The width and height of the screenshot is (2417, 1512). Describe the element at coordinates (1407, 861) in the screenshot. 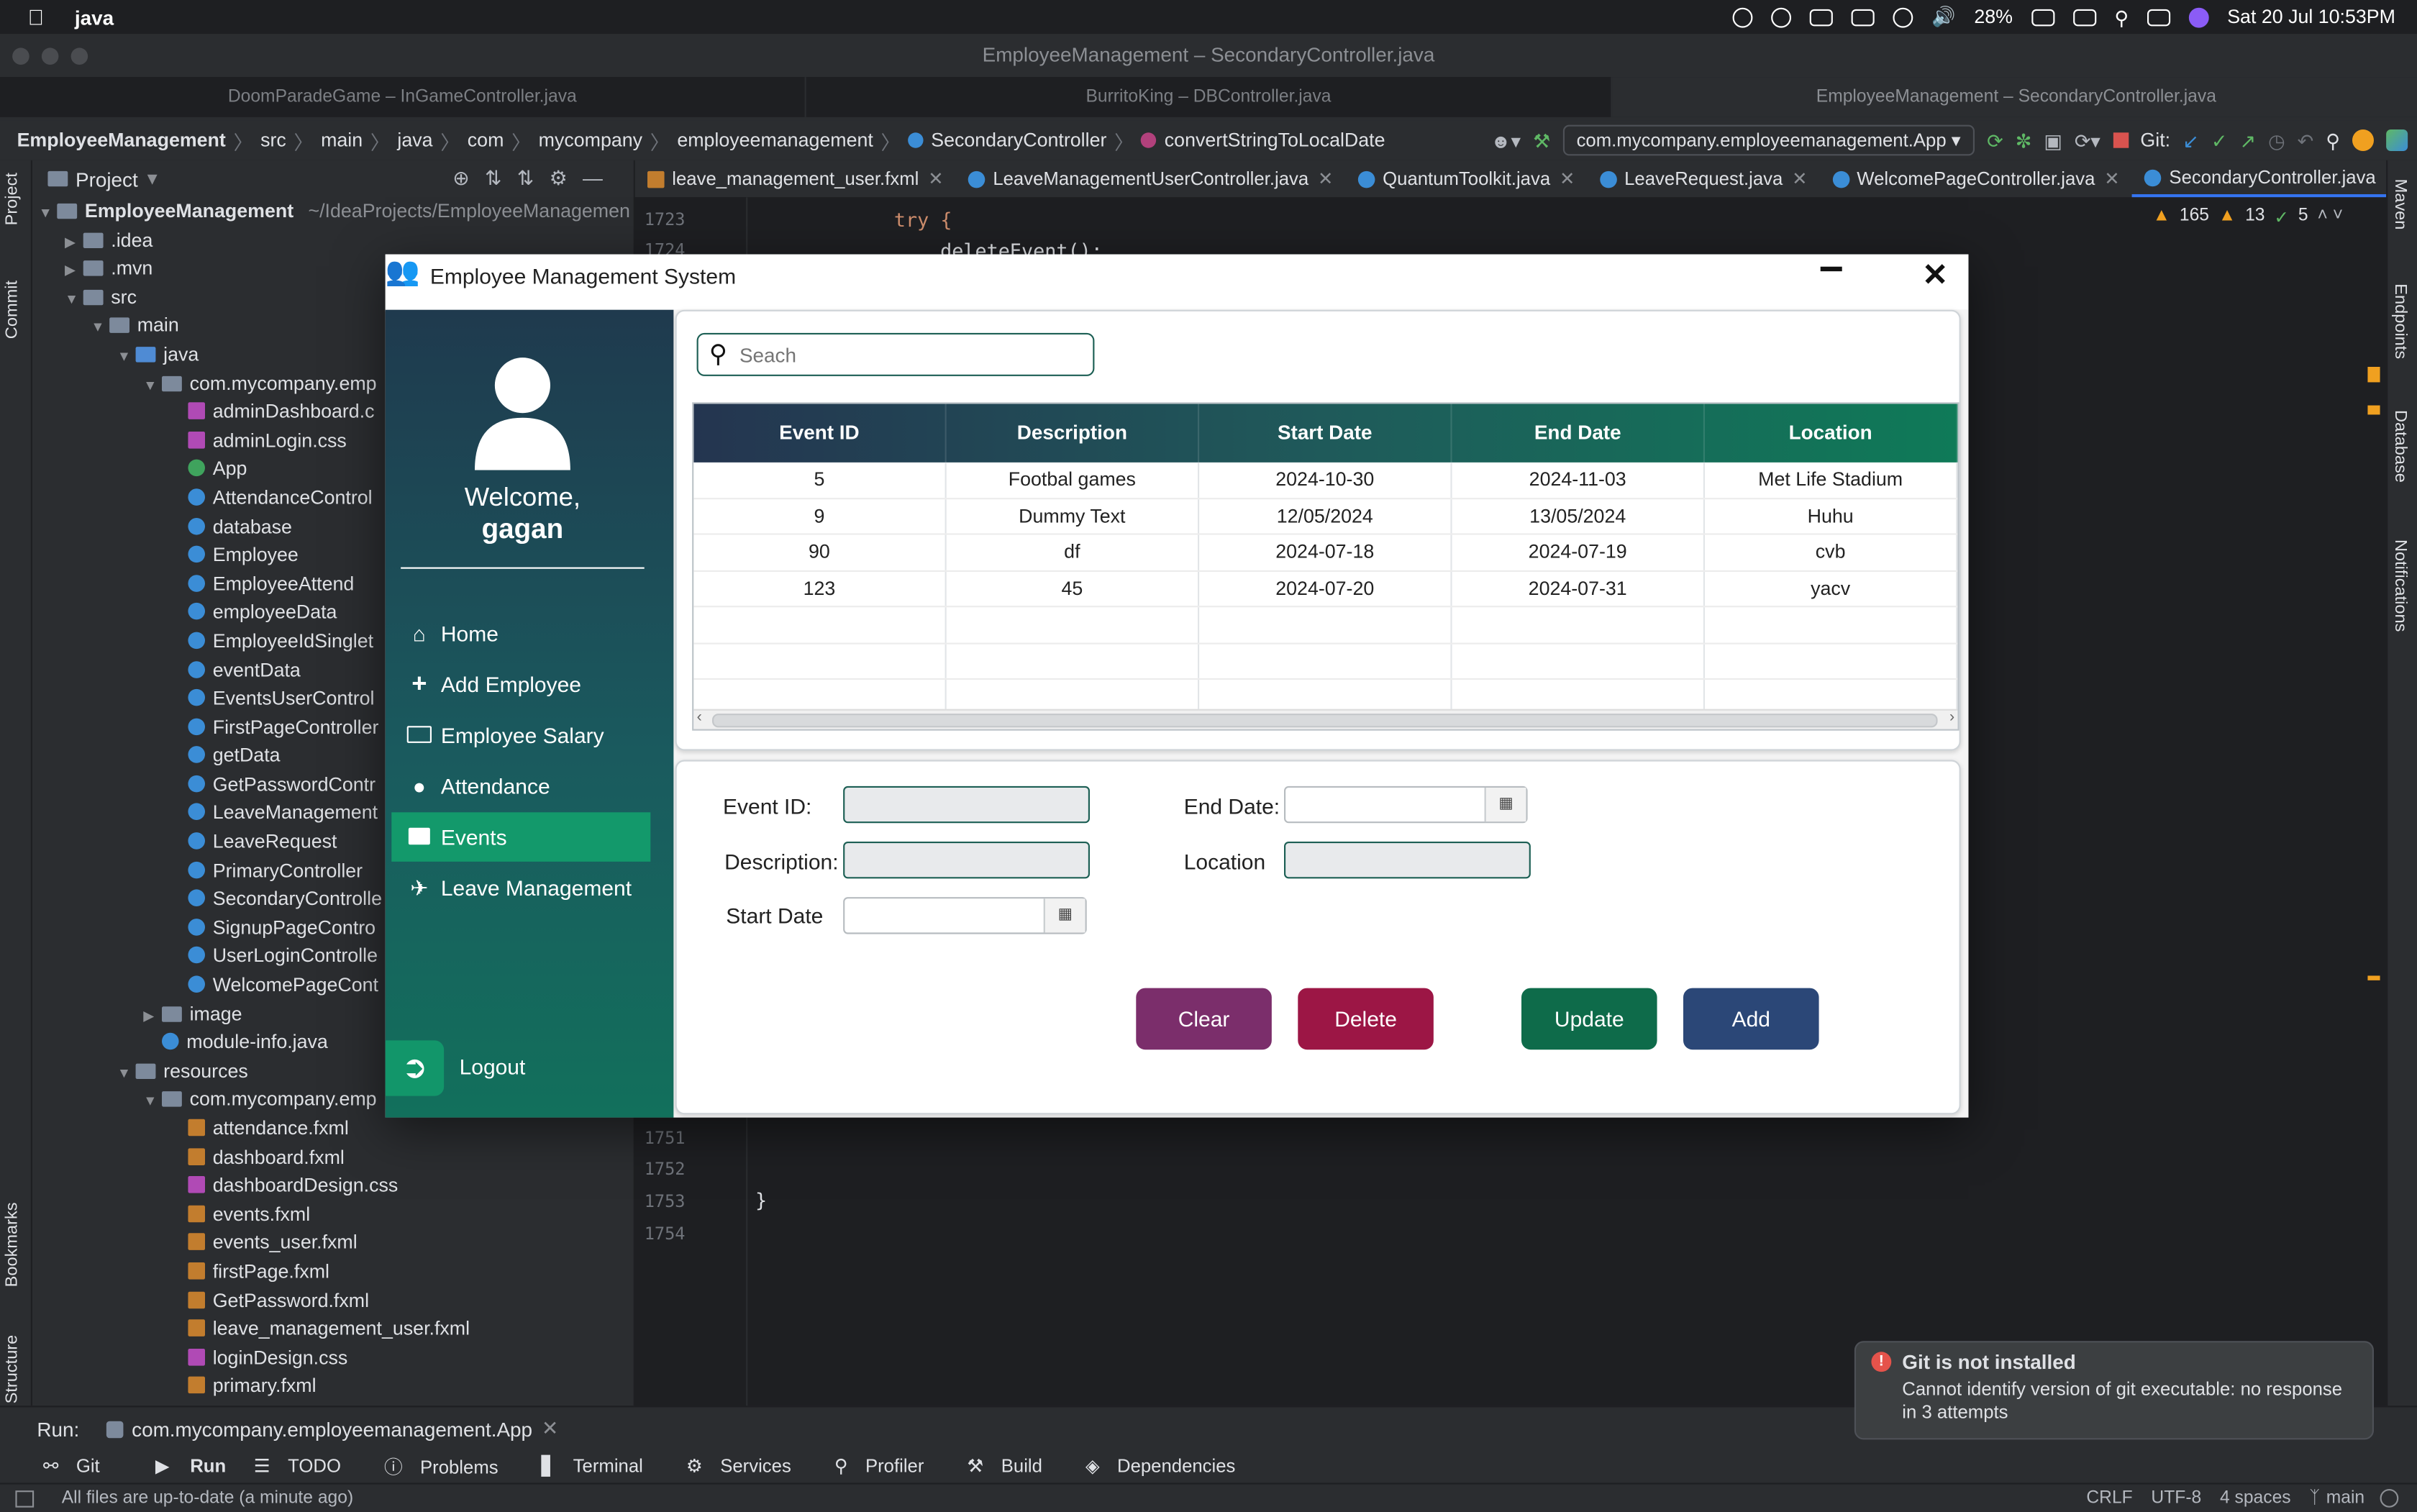

I see `location-field` at that location.